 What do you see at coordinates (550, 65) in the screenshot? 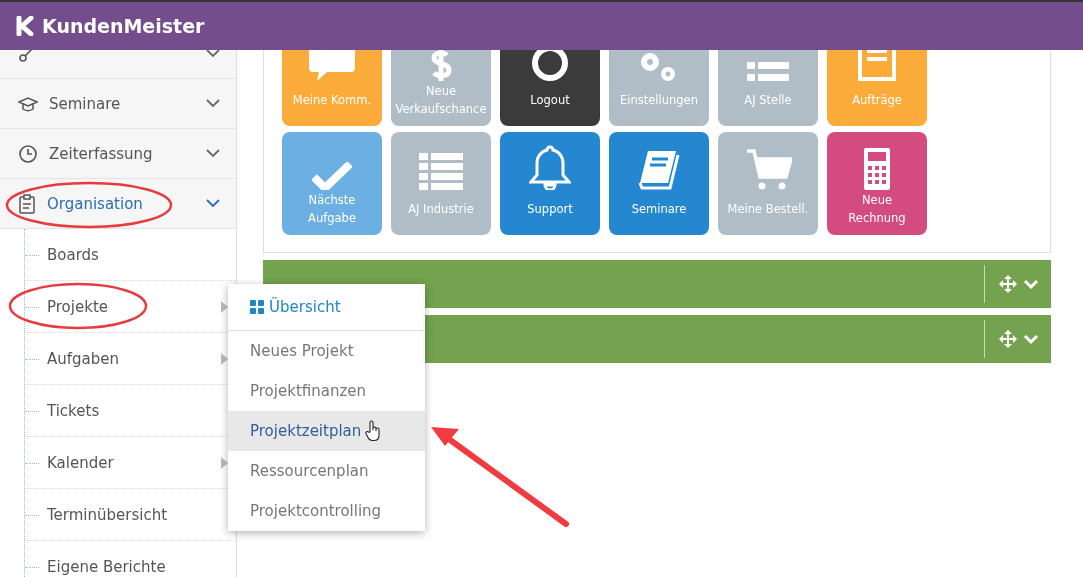
I see `power-icon` at bounding box center [550, 65].